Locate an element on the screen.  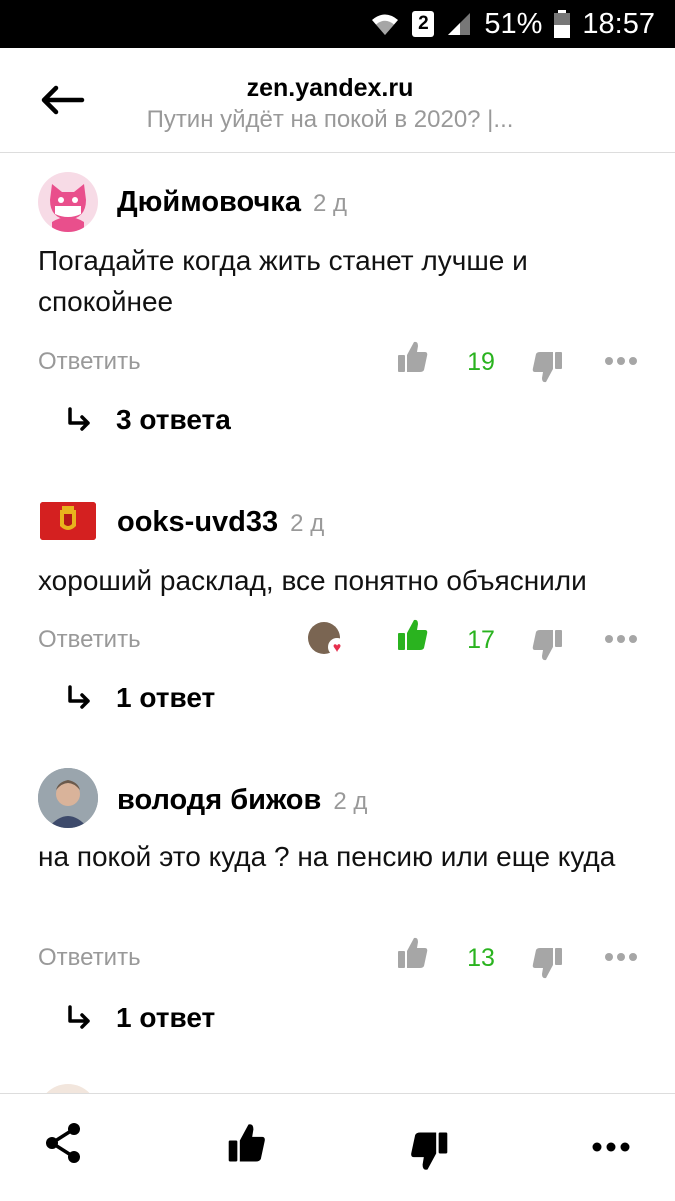
like-count: 19 is located at coordinates (481, 362).